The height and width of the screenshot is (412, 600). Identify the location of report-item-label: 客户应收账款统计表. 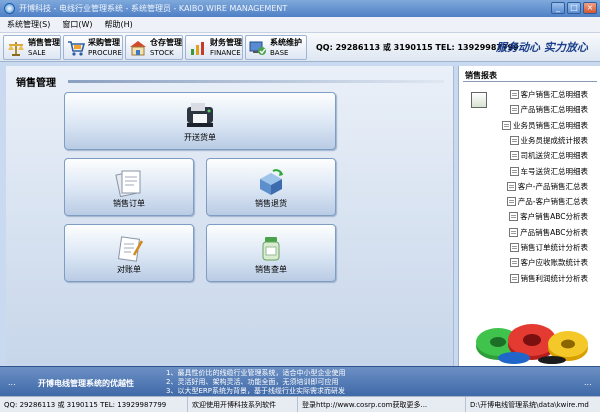
(554, 263).